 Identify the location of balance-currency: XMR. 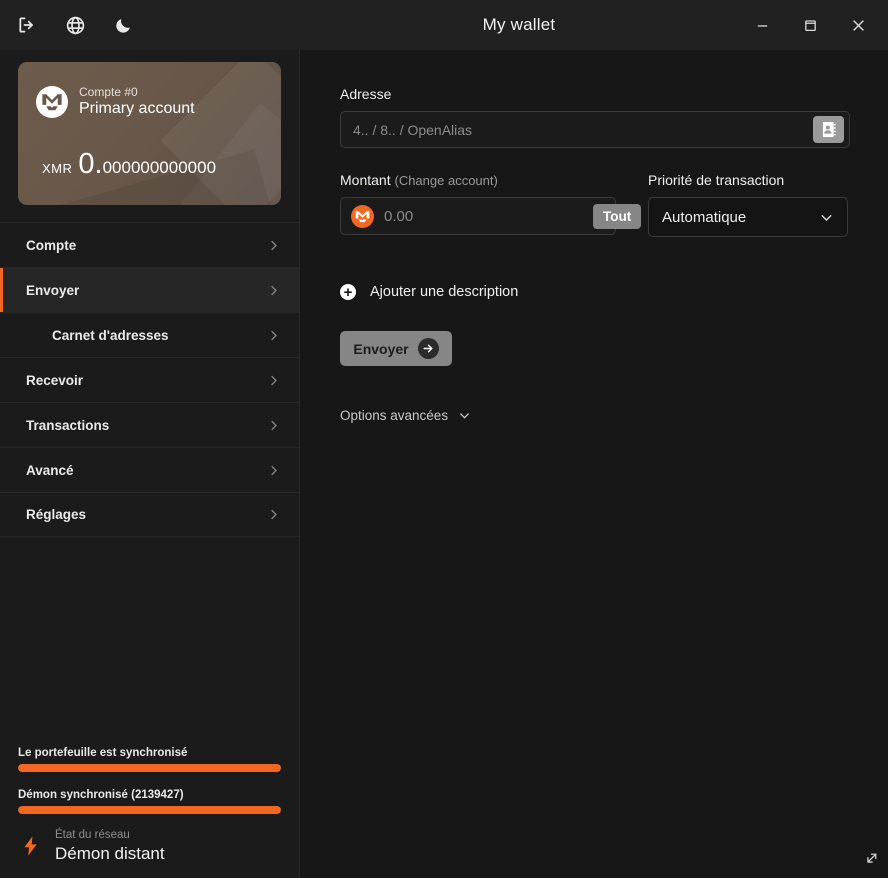
(57, 169).